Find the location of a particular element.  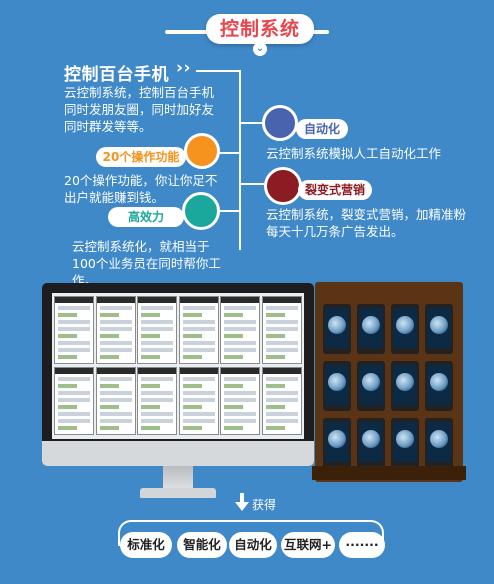

heading-desc: 云控制系统，控制百台手机 同时发朋友圈，同时加好友 同时群发等等。 is located at coordinates (139, 109).